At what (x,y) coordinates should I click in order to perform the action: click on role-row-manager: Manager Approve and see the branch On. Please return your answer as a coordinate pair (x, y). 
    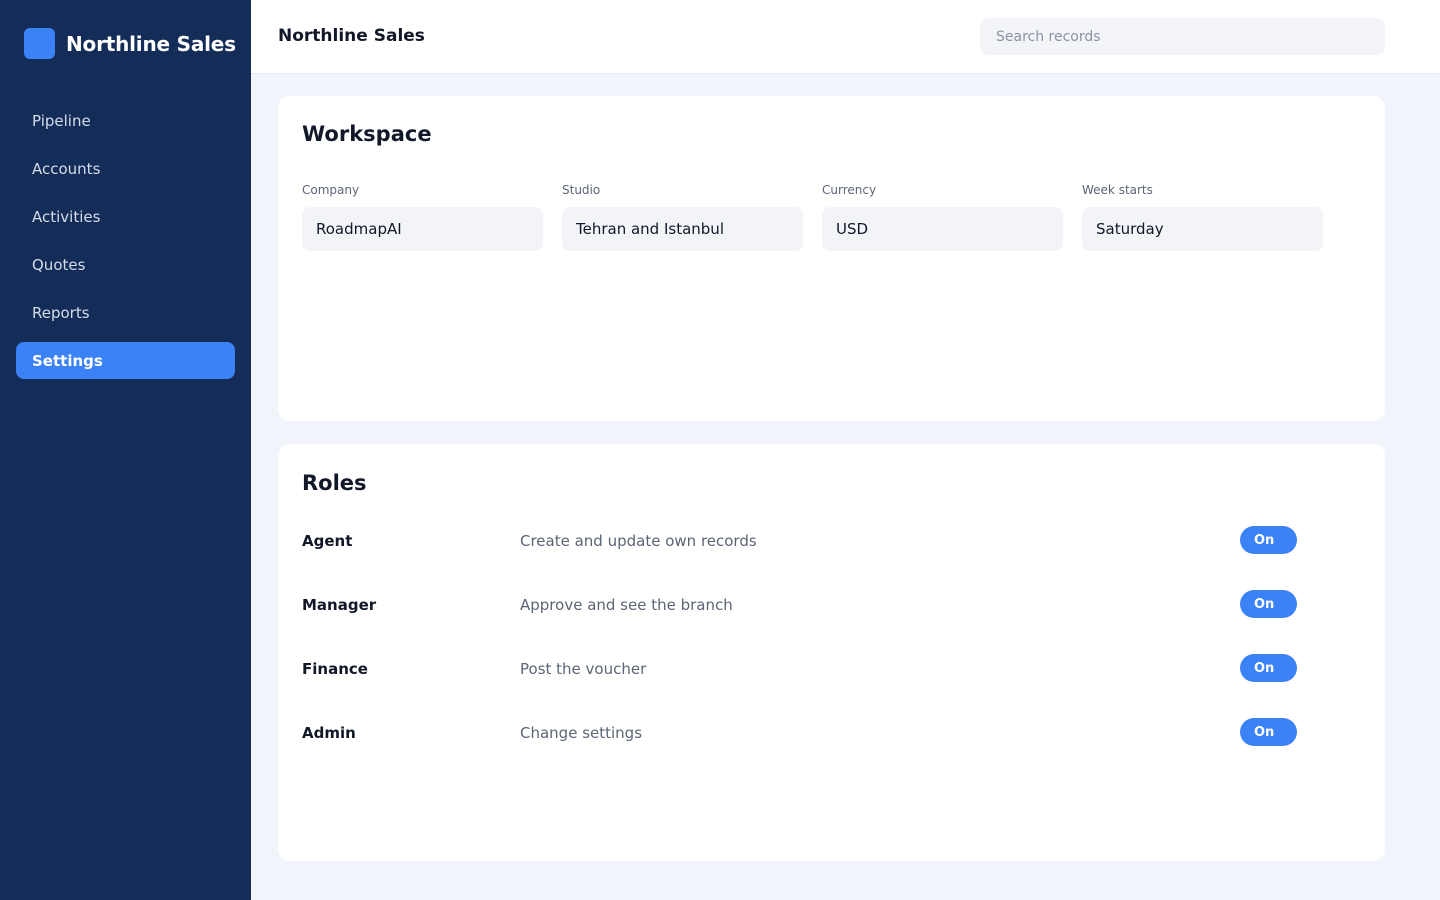
    Looking at the image, I should click on (831, 605).